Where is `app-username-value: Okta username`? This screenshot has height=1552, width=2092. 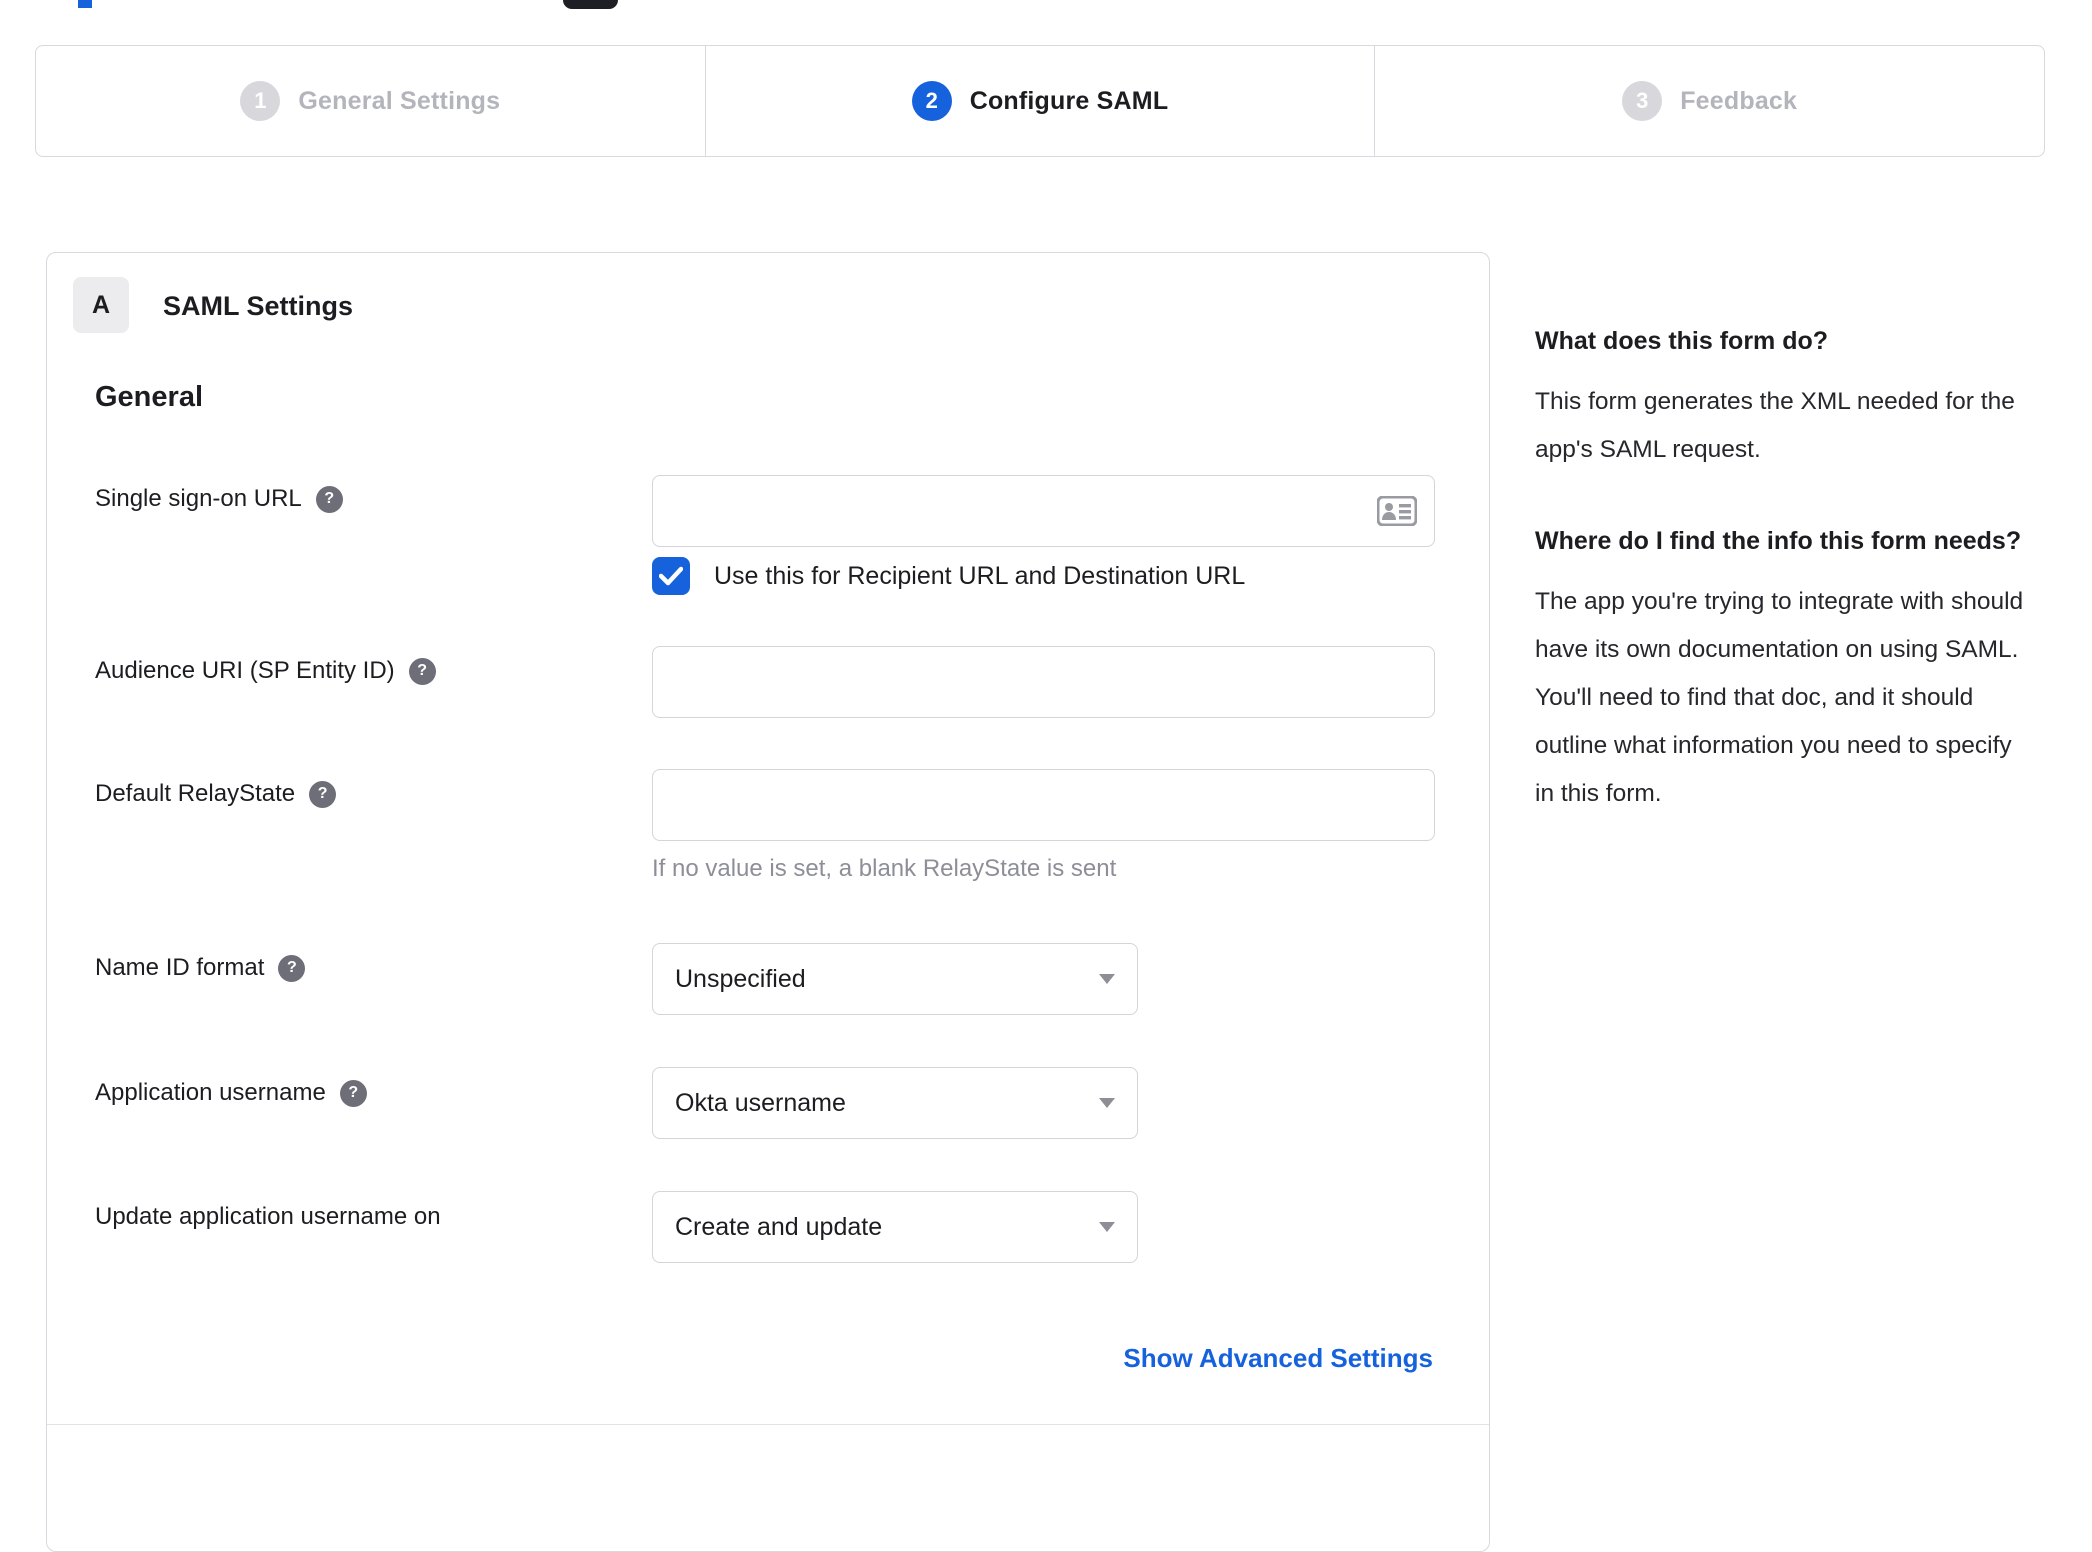 app-username-value: Okta username is located at coordinates (760, 1102).